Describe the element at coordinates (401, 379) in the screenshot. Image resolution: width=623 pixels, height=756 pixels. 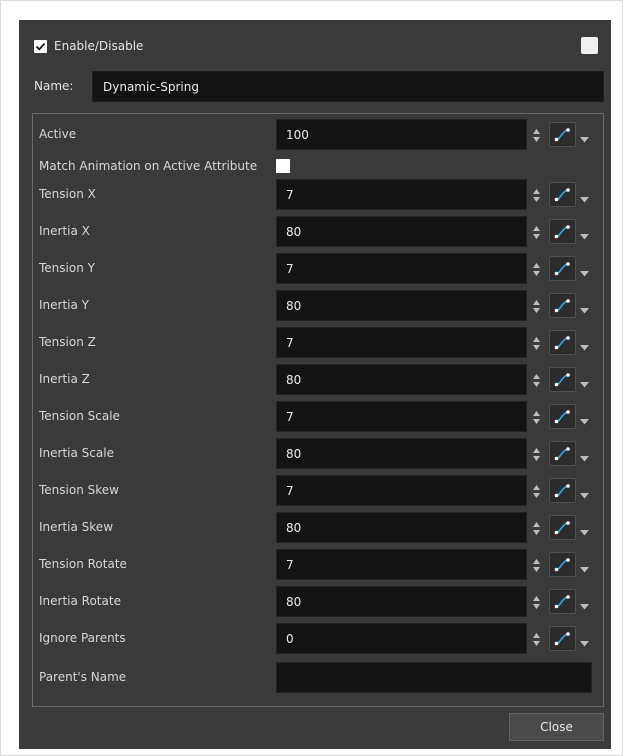
I see `inertia-z-input: 80` at that location.